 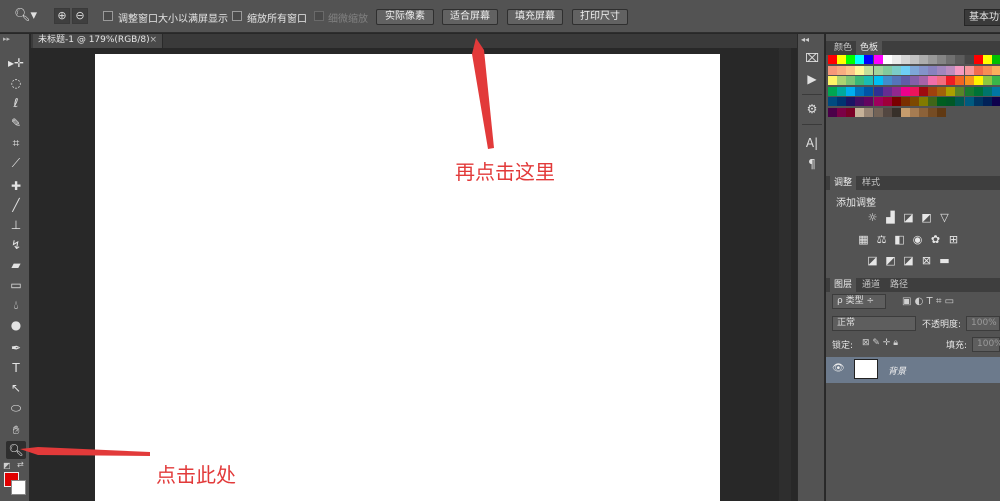 What do you see at coordinates (505, 172) in the screenshot?
I see `annotation-then-click-here: 再点击这里` at bounding box center [505, 172].